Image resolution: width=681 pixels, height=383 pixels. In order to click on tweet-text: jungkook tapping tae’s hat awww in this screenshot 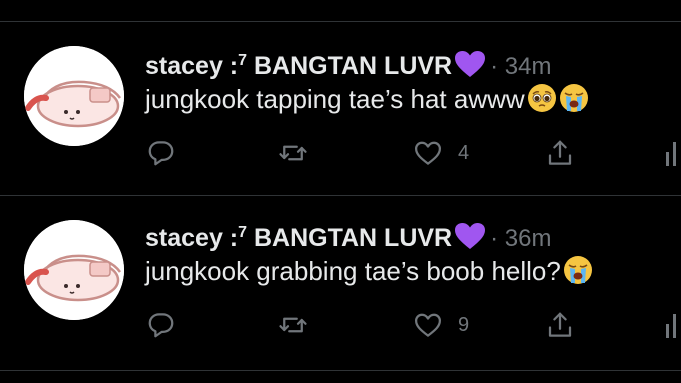, I will do `click(367, 99)`.